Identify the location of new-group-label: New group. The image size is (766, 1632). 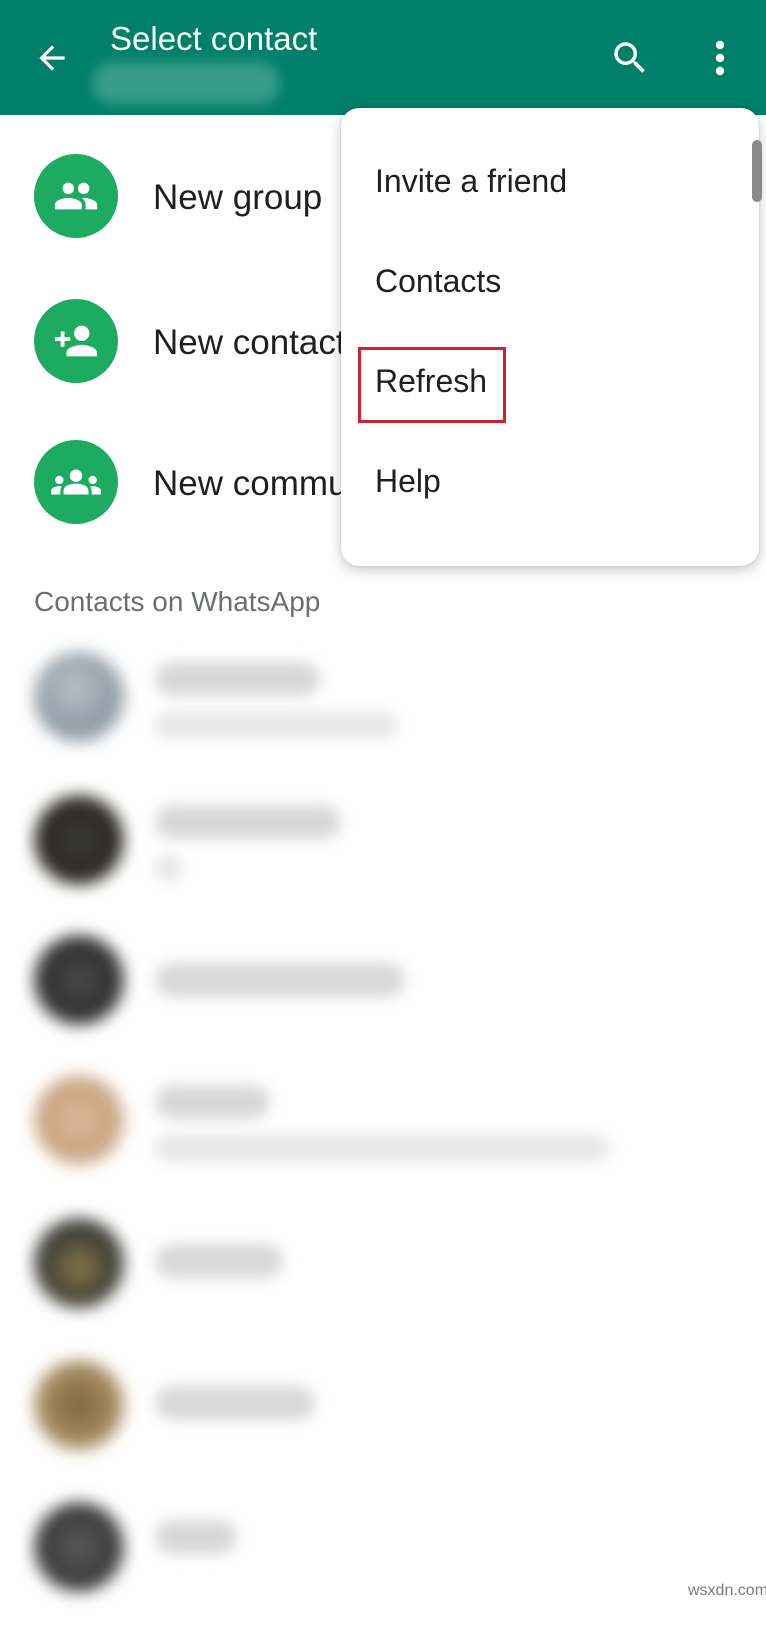
(238, 197).